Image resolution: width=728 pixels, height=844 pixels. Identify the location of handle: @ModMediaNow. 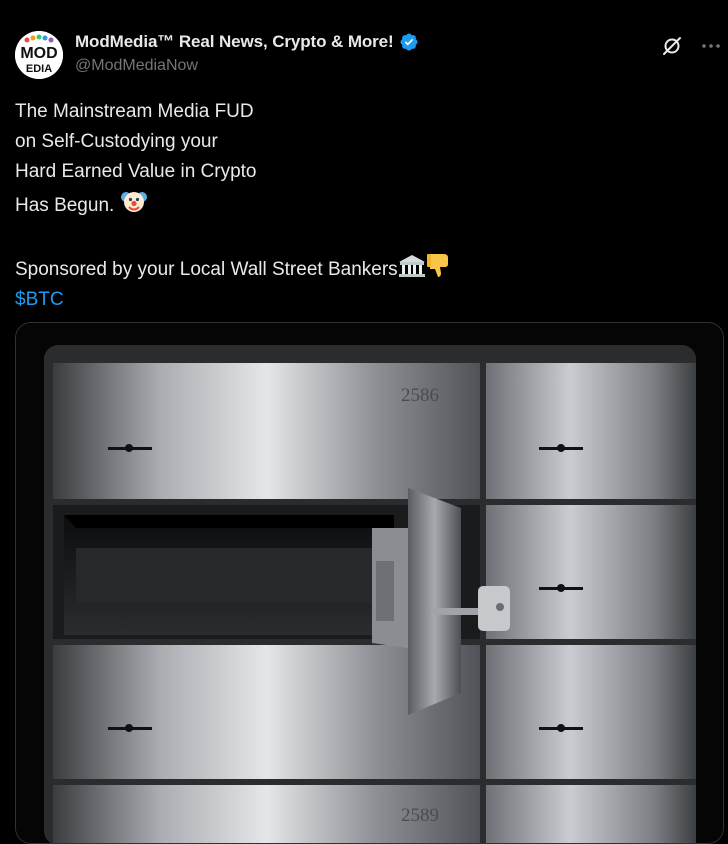
(247, 66).